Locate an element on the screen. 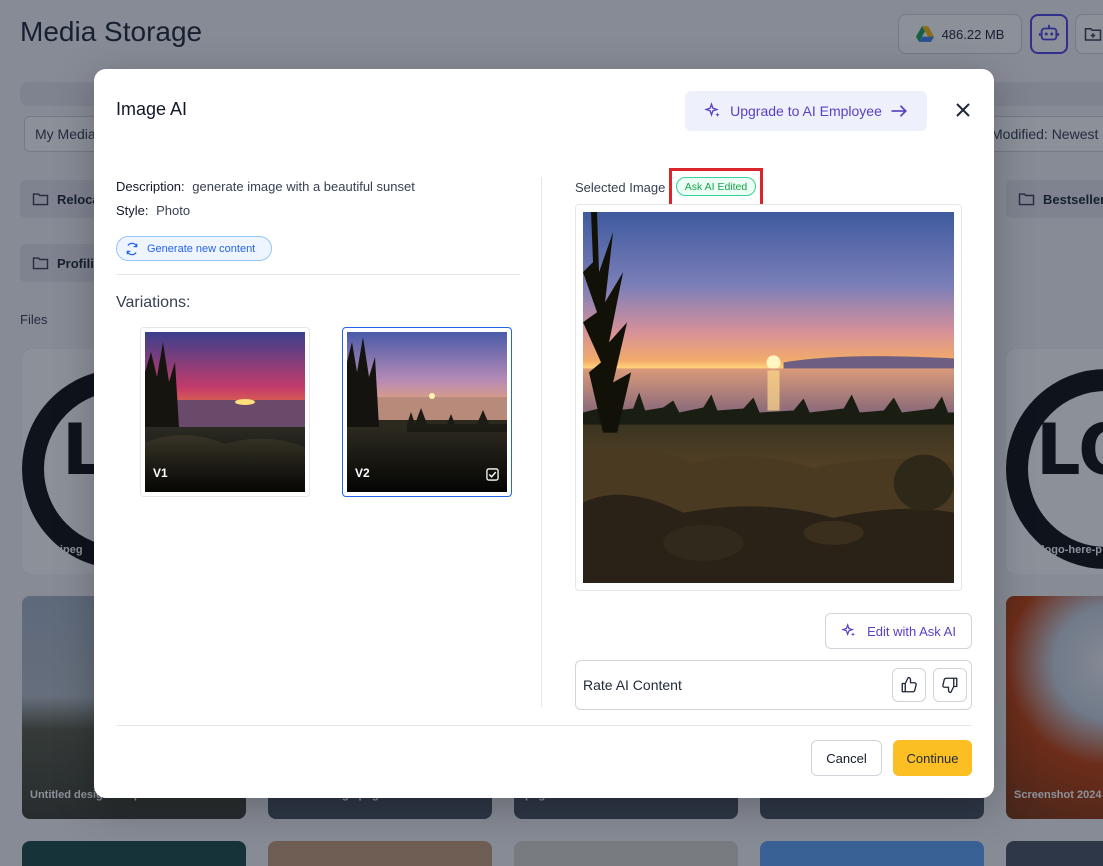  edit-label: Edit with Ask AI is located at coordinates (911, 631).